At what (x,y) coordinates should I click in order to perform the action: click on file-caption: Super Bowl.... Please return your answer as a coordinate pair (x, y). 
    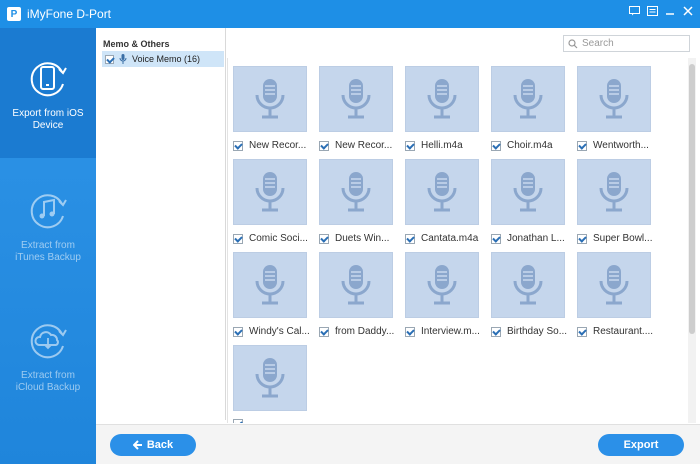
    Looking at the image, I should click on (619, 238).